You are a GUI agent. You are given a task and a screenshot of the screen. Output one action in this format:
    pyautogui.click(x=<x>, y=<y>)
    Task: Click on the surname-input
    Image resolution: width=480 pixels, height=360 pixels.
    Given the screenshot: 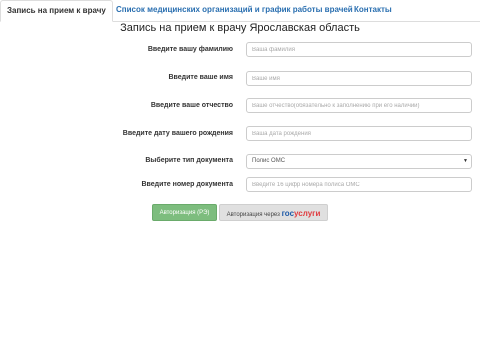 What is the action you would take?
    pyautogui.click(x=359, y=49)
    